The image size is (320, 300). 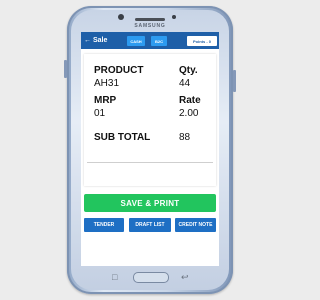 I want to click on volume-button, so click(x=65, y=69).